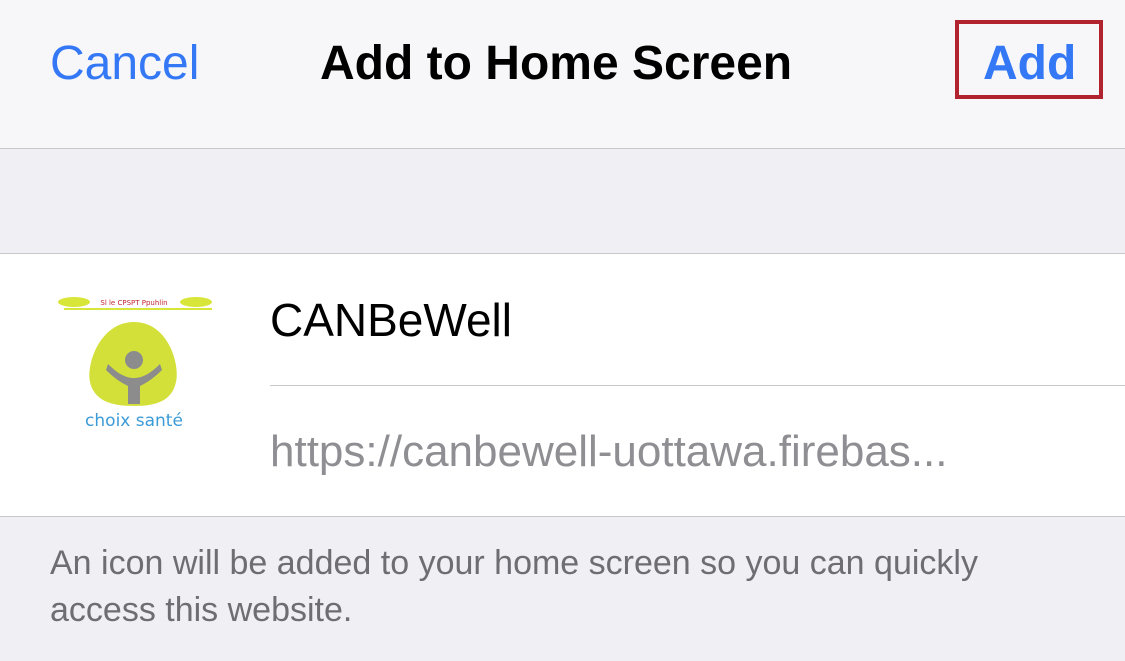 This screenshot has width=1125, height=661. I want to click on choix-sante-logo-icon: Sl le CPSPT Ppuhlin choix santé, so click(134, 380).